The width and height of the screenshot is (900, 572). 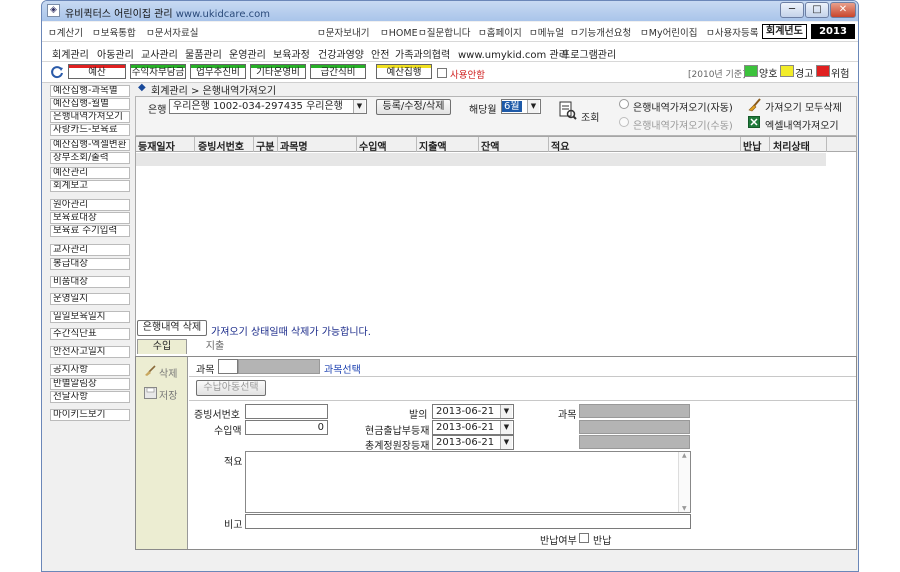 I want to click on delete-all-imports-label: 가져오기 모두삭제, so click(x=803, y=106).